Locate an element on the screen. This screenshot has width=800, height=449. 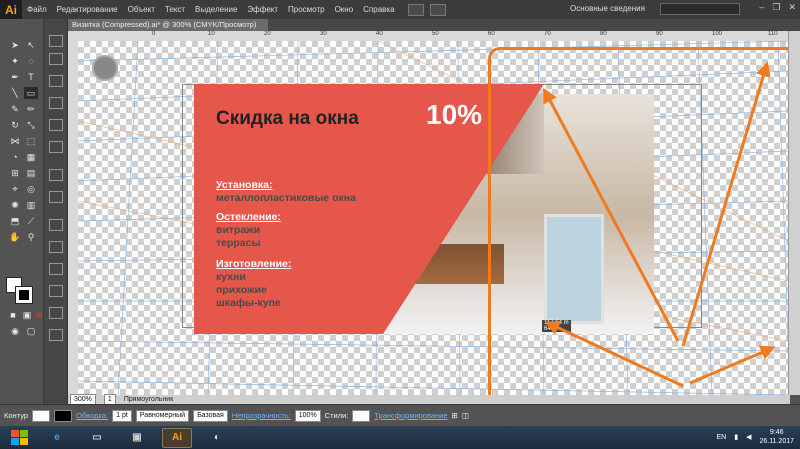
slice-tool-icon: ⟋ is located at coordinates (31, 221).